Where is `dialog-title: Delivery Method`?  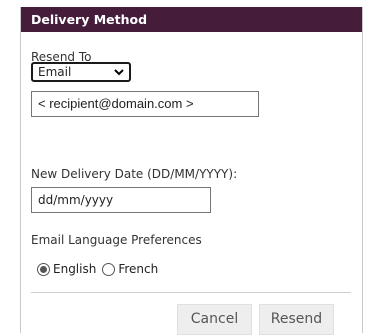
dialog-title: Delivery Method is located at coordinates (191, 19).